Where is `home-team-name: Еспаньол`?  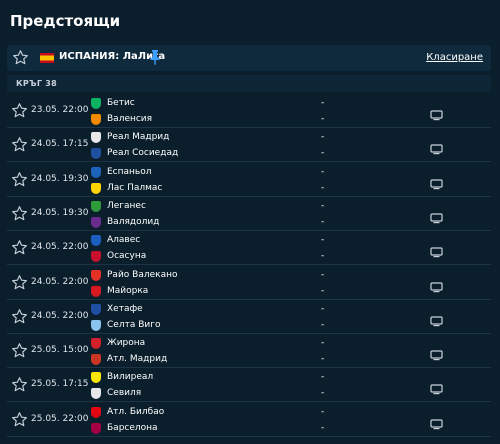 home-team-name: Еспаньол is located at coordinates (129, 171).